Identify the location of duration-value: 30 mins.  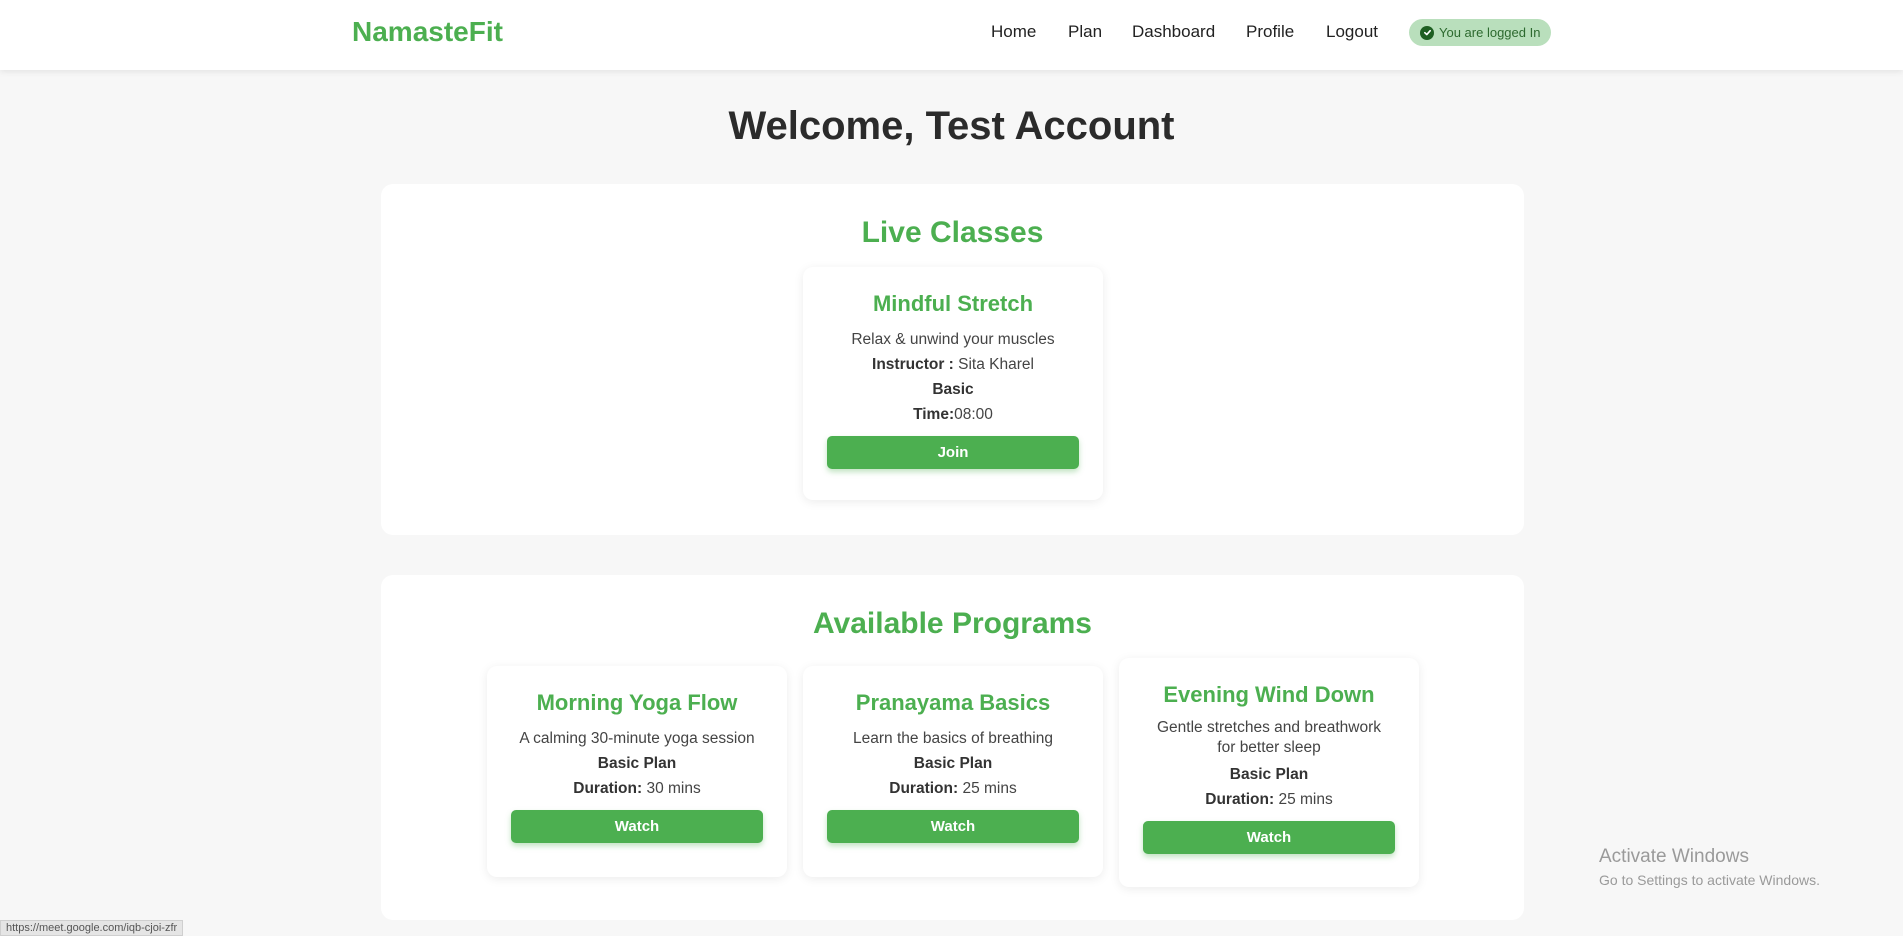
(673, 788).